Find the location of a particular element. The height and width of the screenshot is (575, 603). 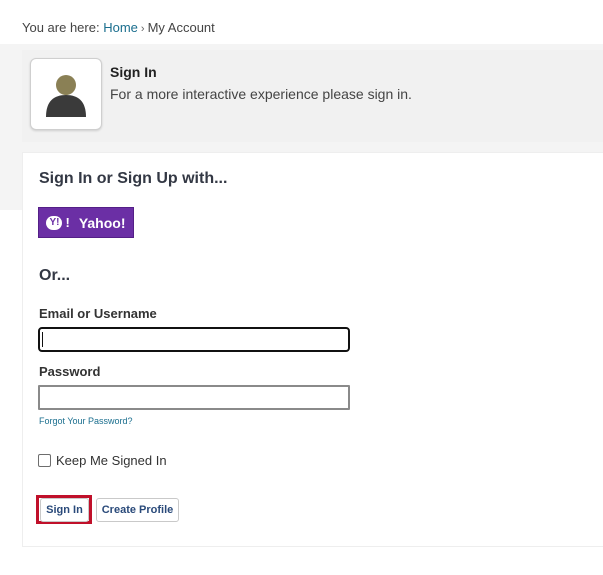

password-field is located at coordinates (194, 397).